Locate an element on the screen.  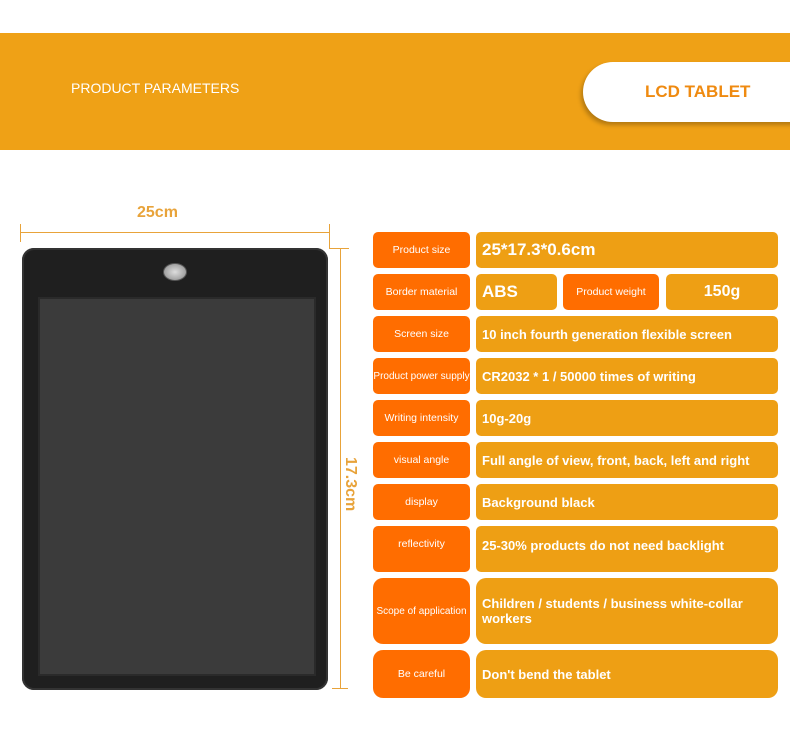
spec-label: Product size is located at coordinates (421, 250).